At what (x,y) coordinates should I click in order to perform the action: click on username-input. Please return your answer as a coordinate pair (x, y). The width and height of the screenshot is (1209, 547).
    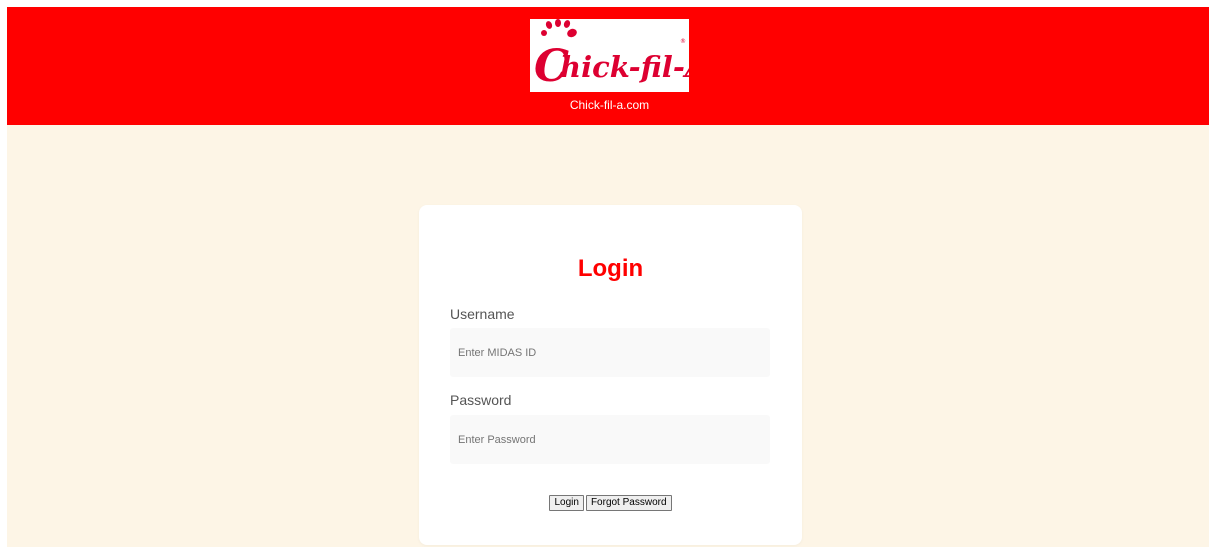
    Looking at the image, I should click on (610, 352).